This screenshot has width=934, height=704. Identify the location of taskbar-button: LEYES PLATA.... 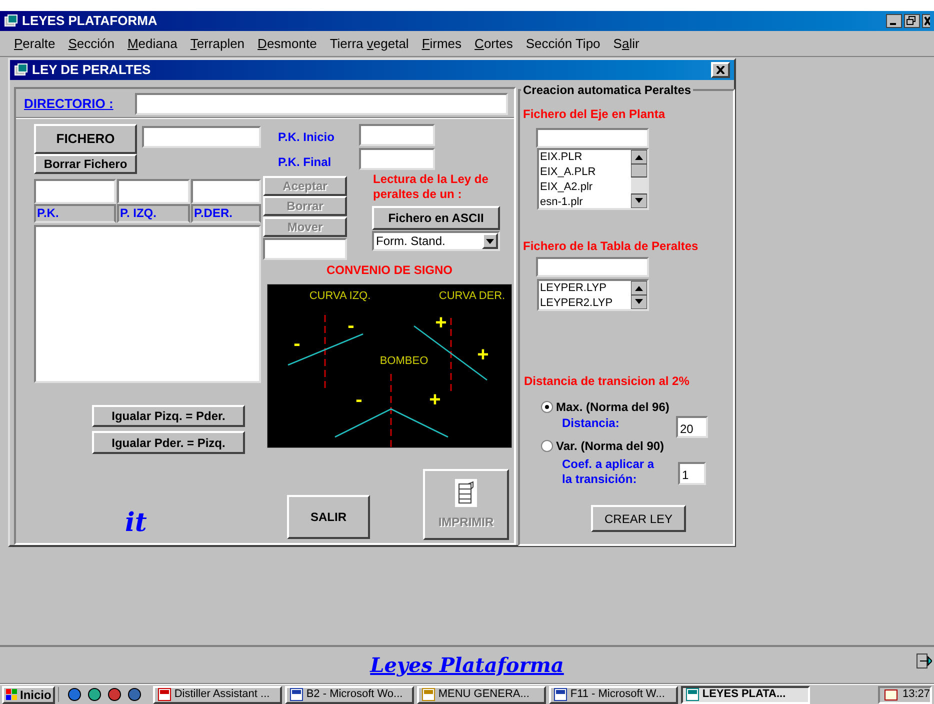
(745, 695).